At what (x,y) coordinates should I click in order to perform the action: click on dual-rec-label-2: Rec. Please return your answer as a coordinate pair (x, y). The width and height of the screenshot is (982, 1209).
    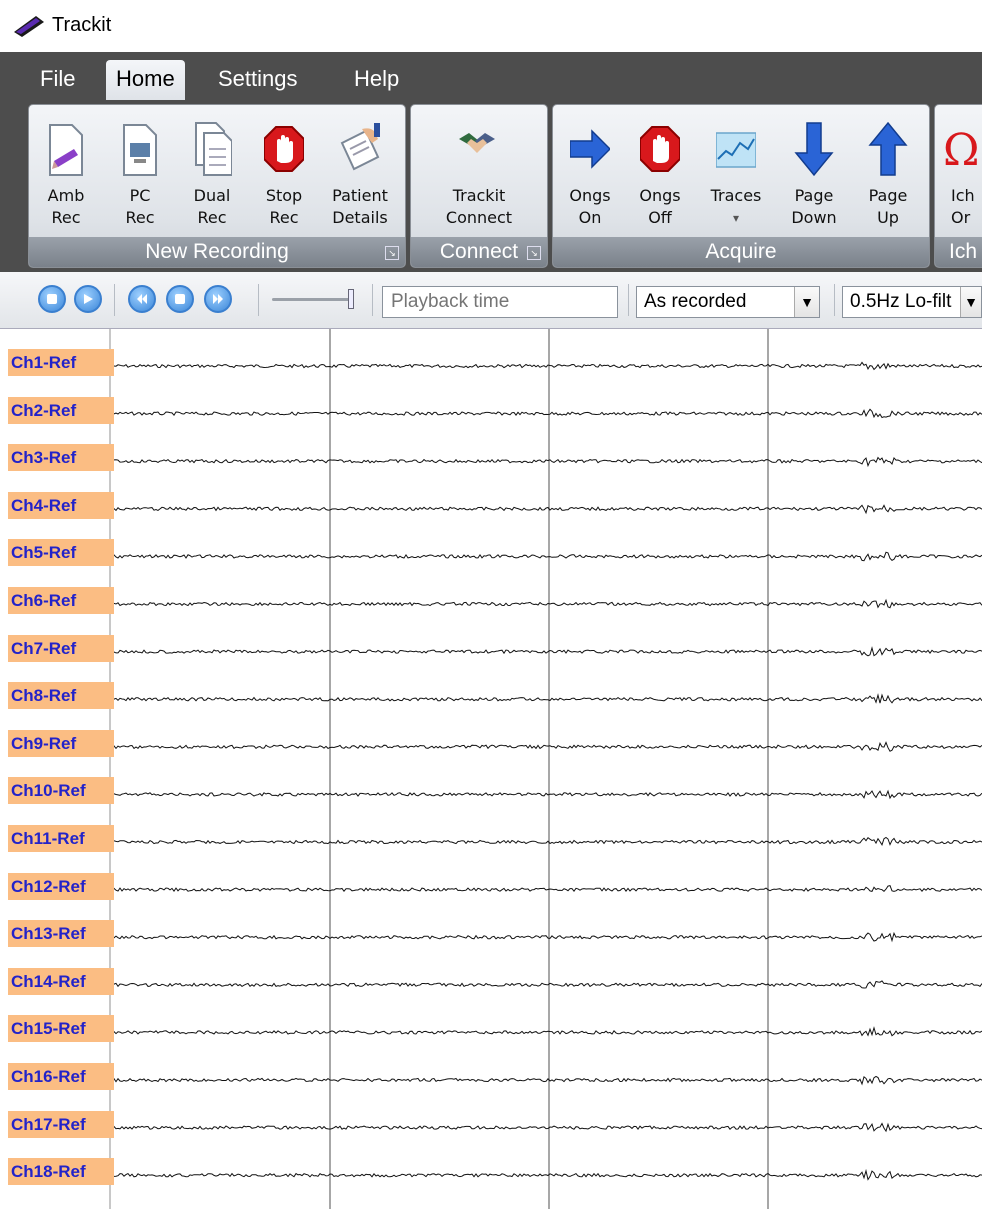
    Looking at the image, I should click on (212, 217).